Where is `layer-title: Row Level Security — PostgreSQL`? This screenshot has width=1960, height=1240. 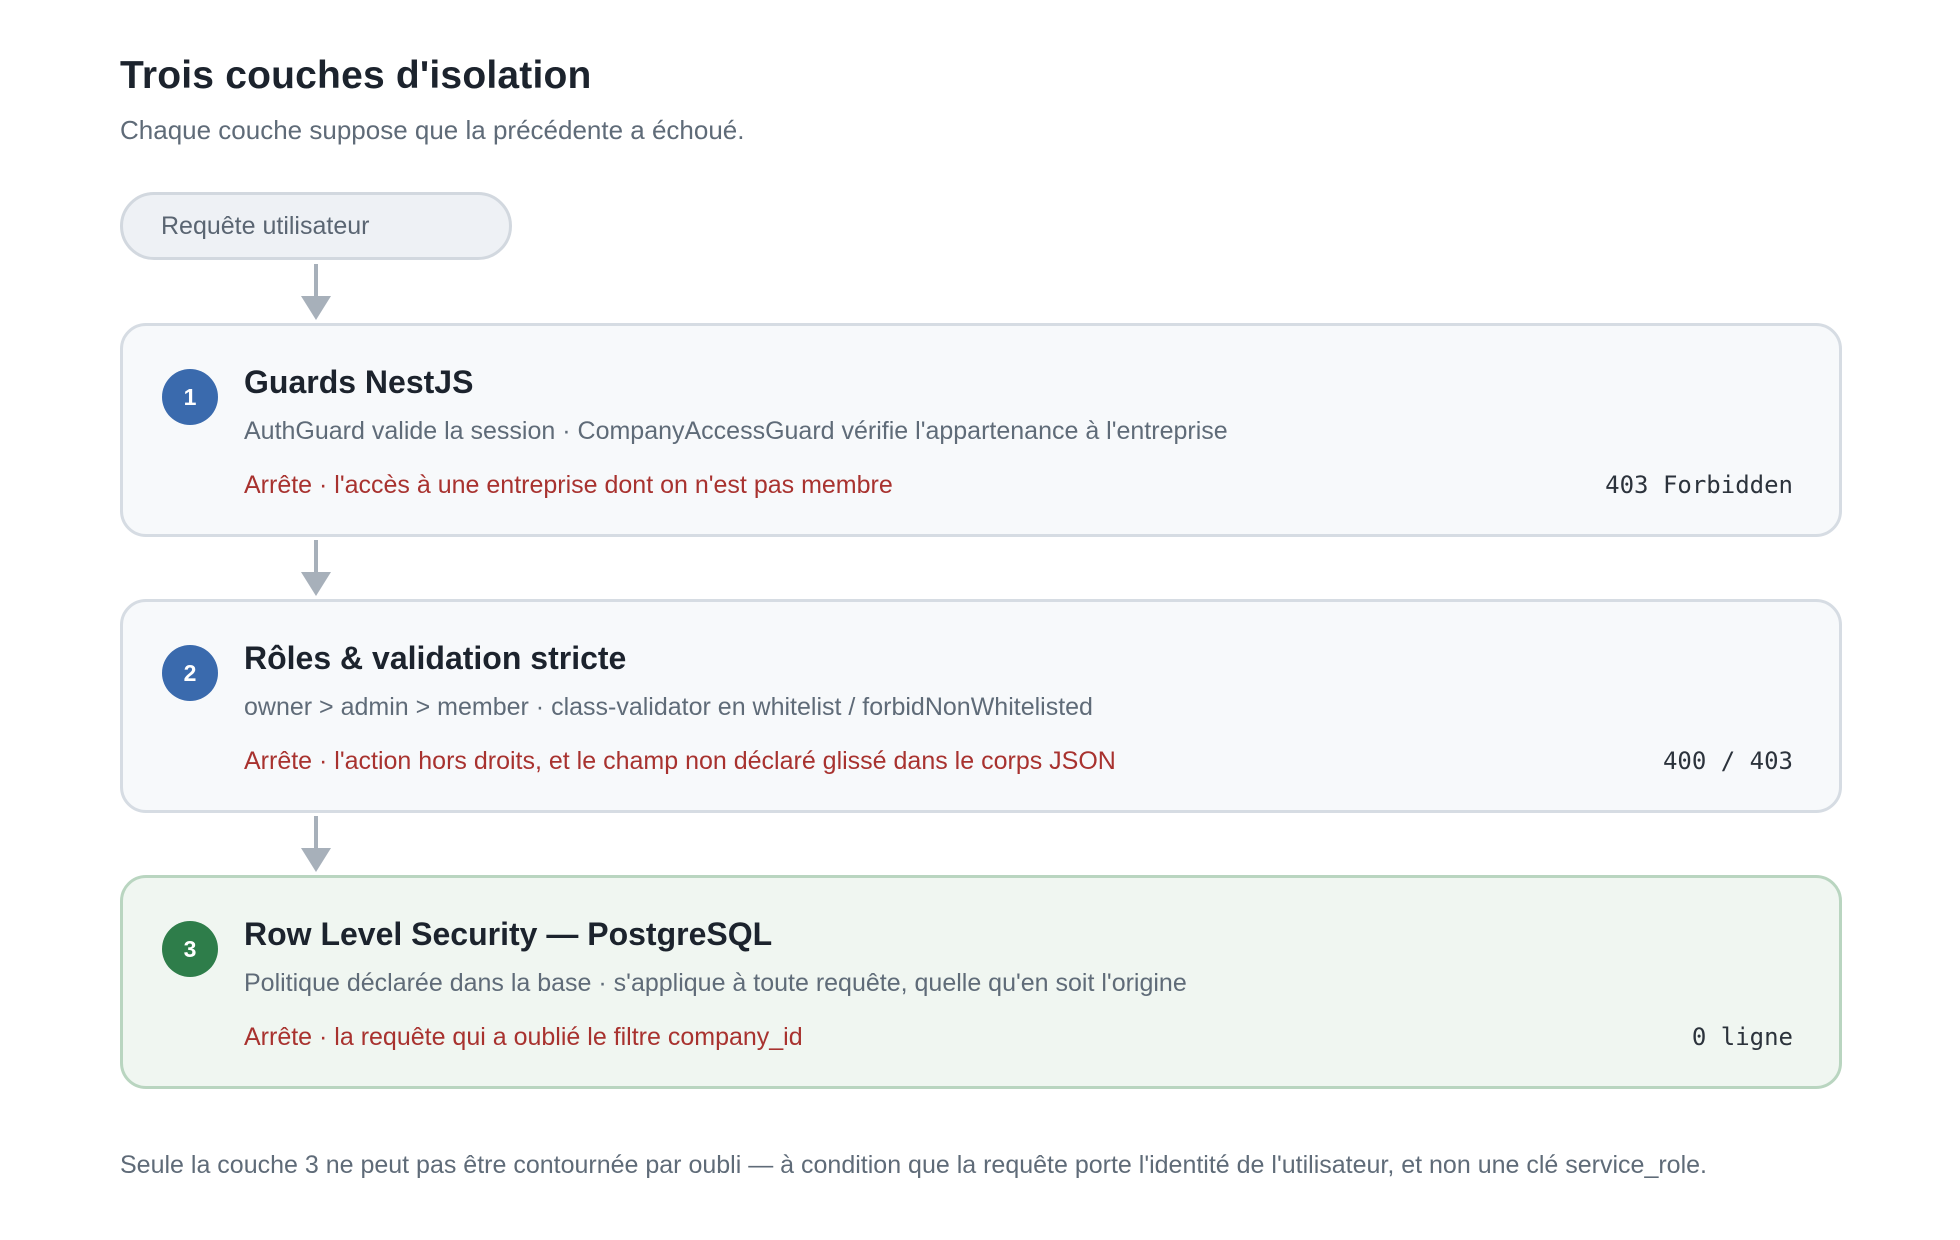 layer-title: Row Level Security — PostgreSQL is located at coordinates (508, 934).